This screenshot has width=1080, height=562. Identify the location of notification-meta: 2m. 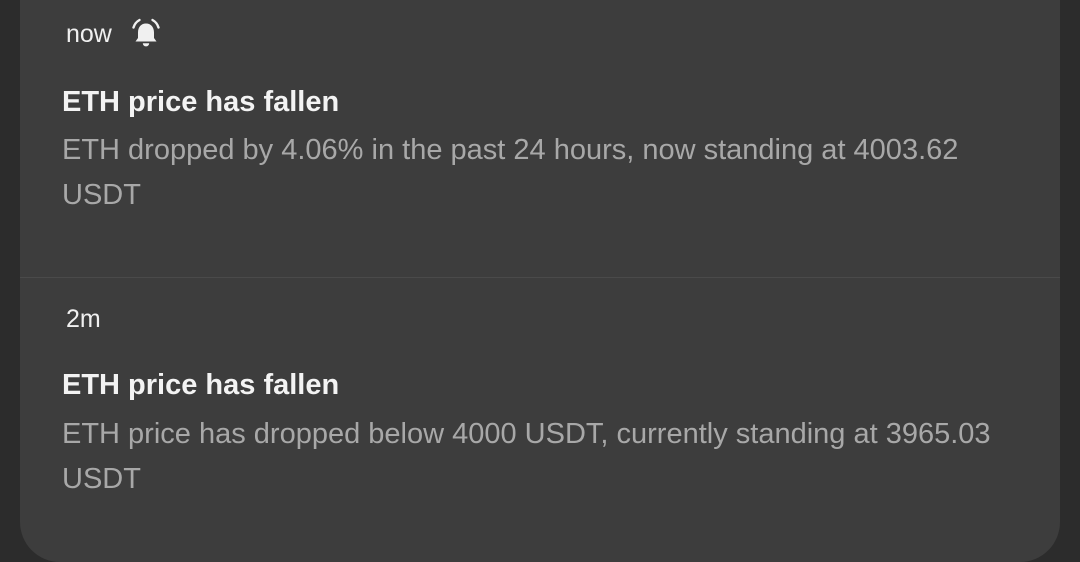
(83, 319).